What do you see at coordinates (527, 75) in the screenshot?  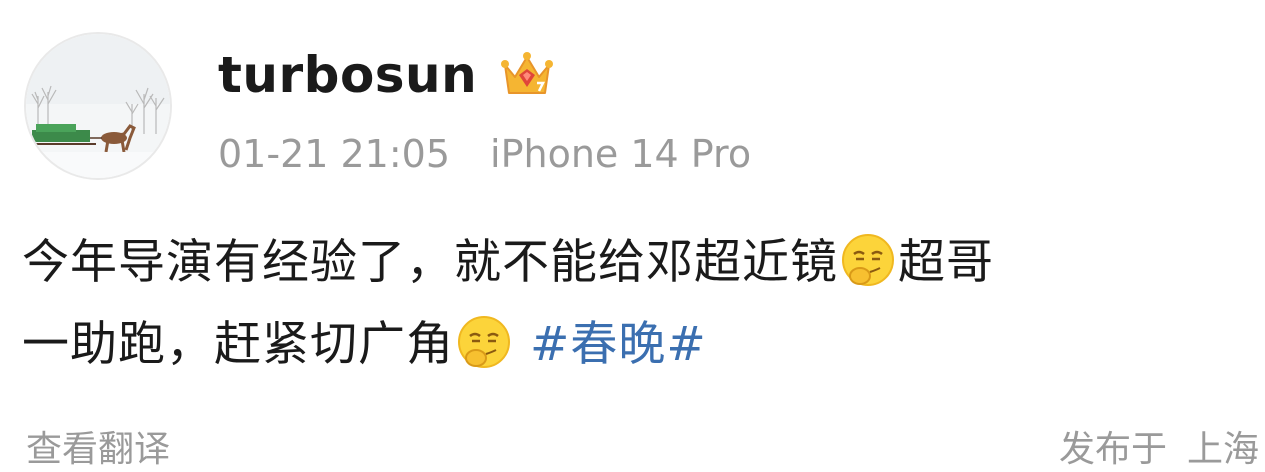 I see `vip-crown-icon` at bounding box center [527, 75].